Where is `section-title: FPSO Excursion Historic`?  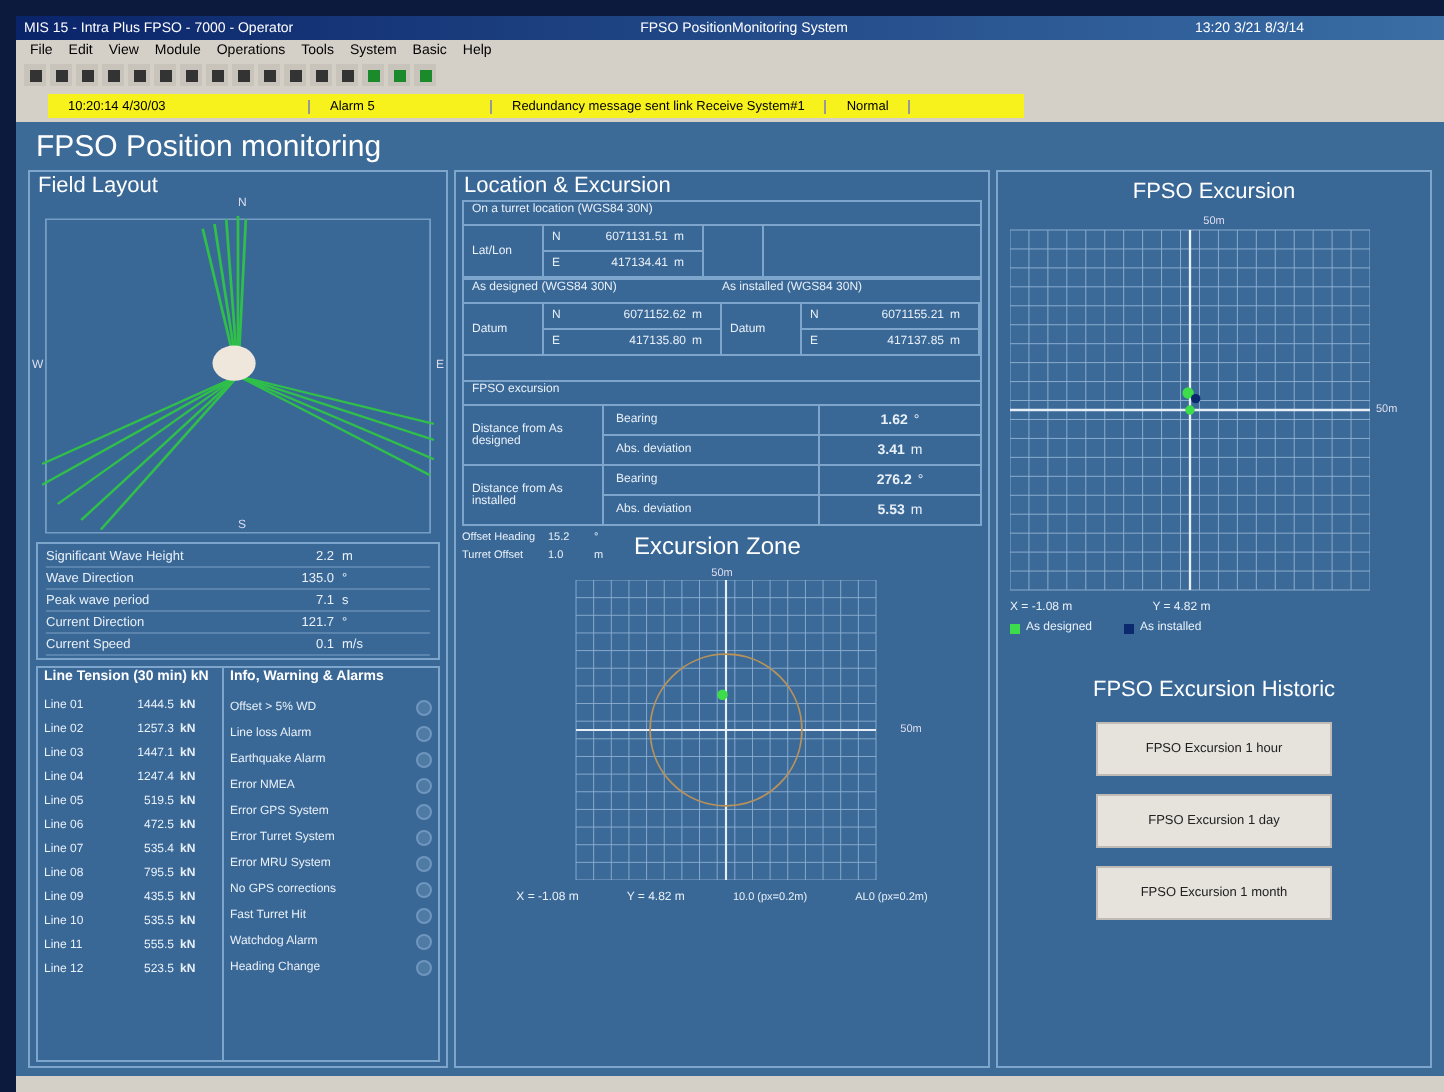 section-title: FPSO Excursion Historic is located at coordinates (1214, 690).